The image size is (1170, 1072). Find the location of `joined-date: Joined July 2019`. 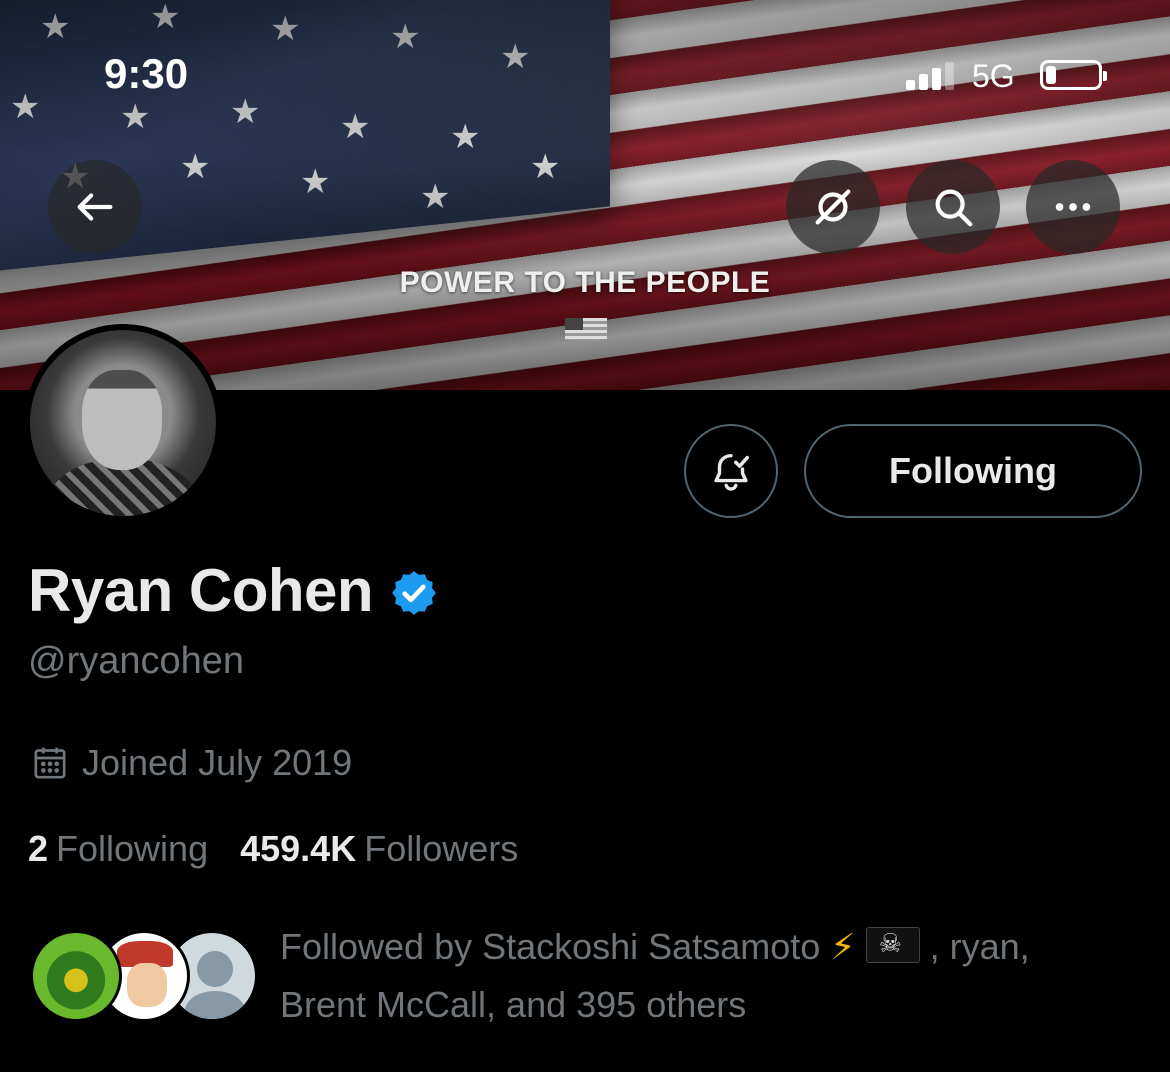

joined-date: Joined July 2019 is located at coordinates (217, 762).